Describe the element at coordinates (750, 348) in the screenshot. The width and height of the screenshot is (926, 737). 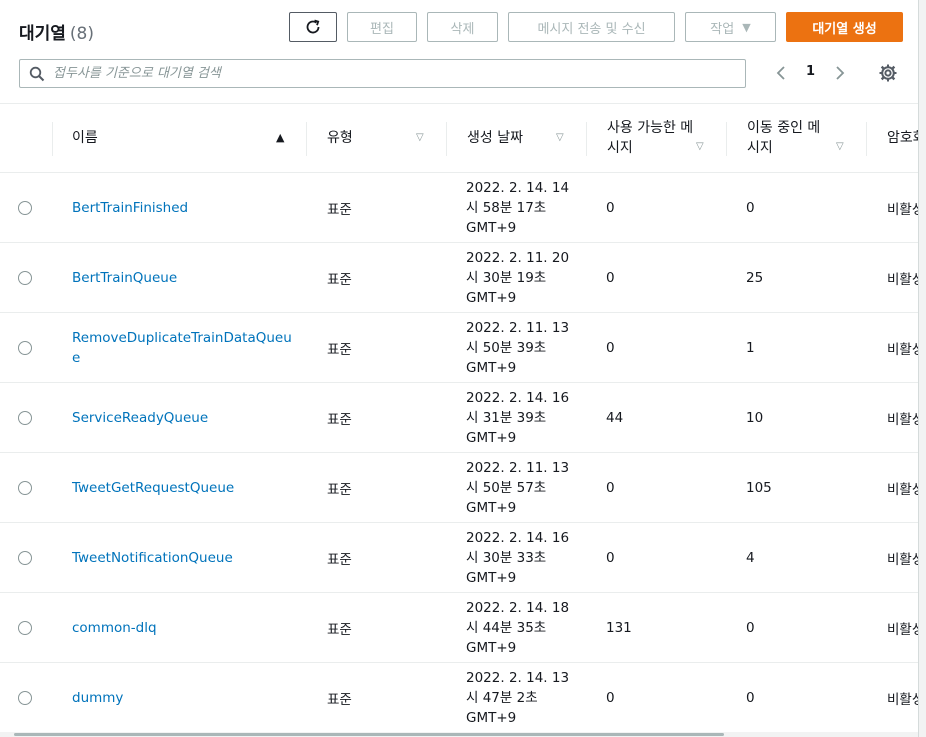
I see `in-flight-messages: 1` at that location.